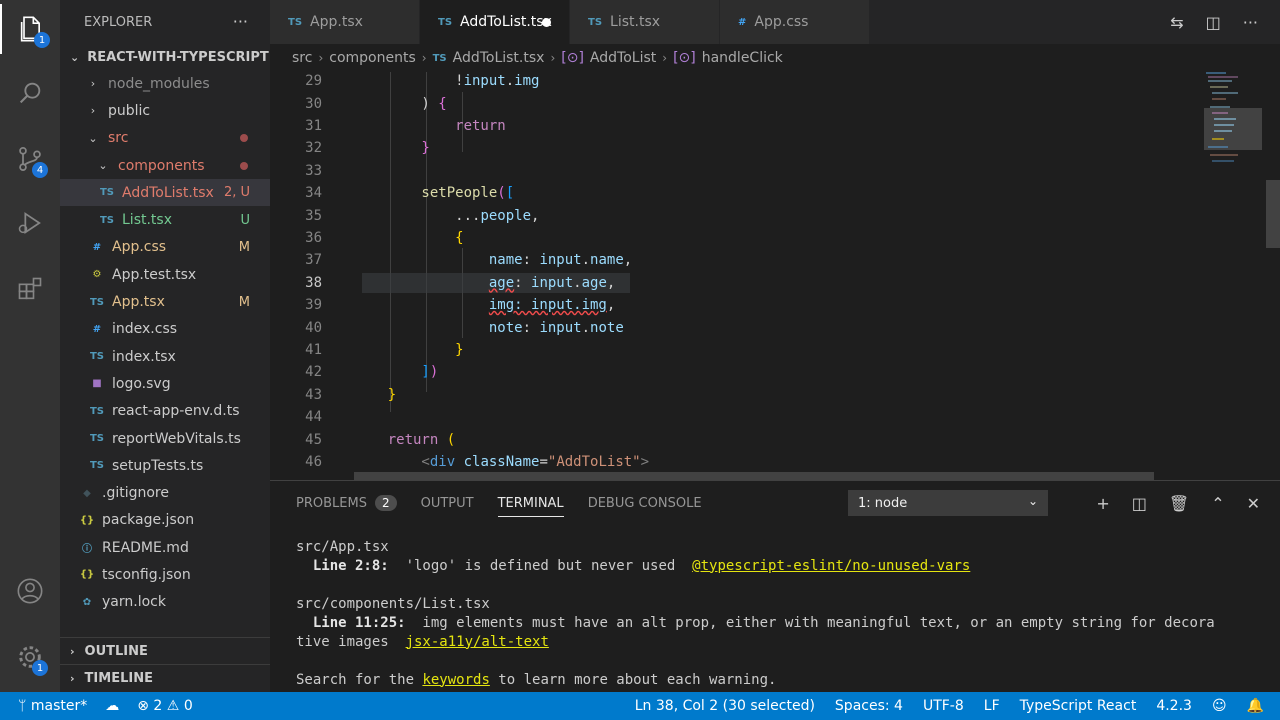 The height and width of the screenshot is (720, 1280). I want to click on line-number: 43, so click(313, 394).